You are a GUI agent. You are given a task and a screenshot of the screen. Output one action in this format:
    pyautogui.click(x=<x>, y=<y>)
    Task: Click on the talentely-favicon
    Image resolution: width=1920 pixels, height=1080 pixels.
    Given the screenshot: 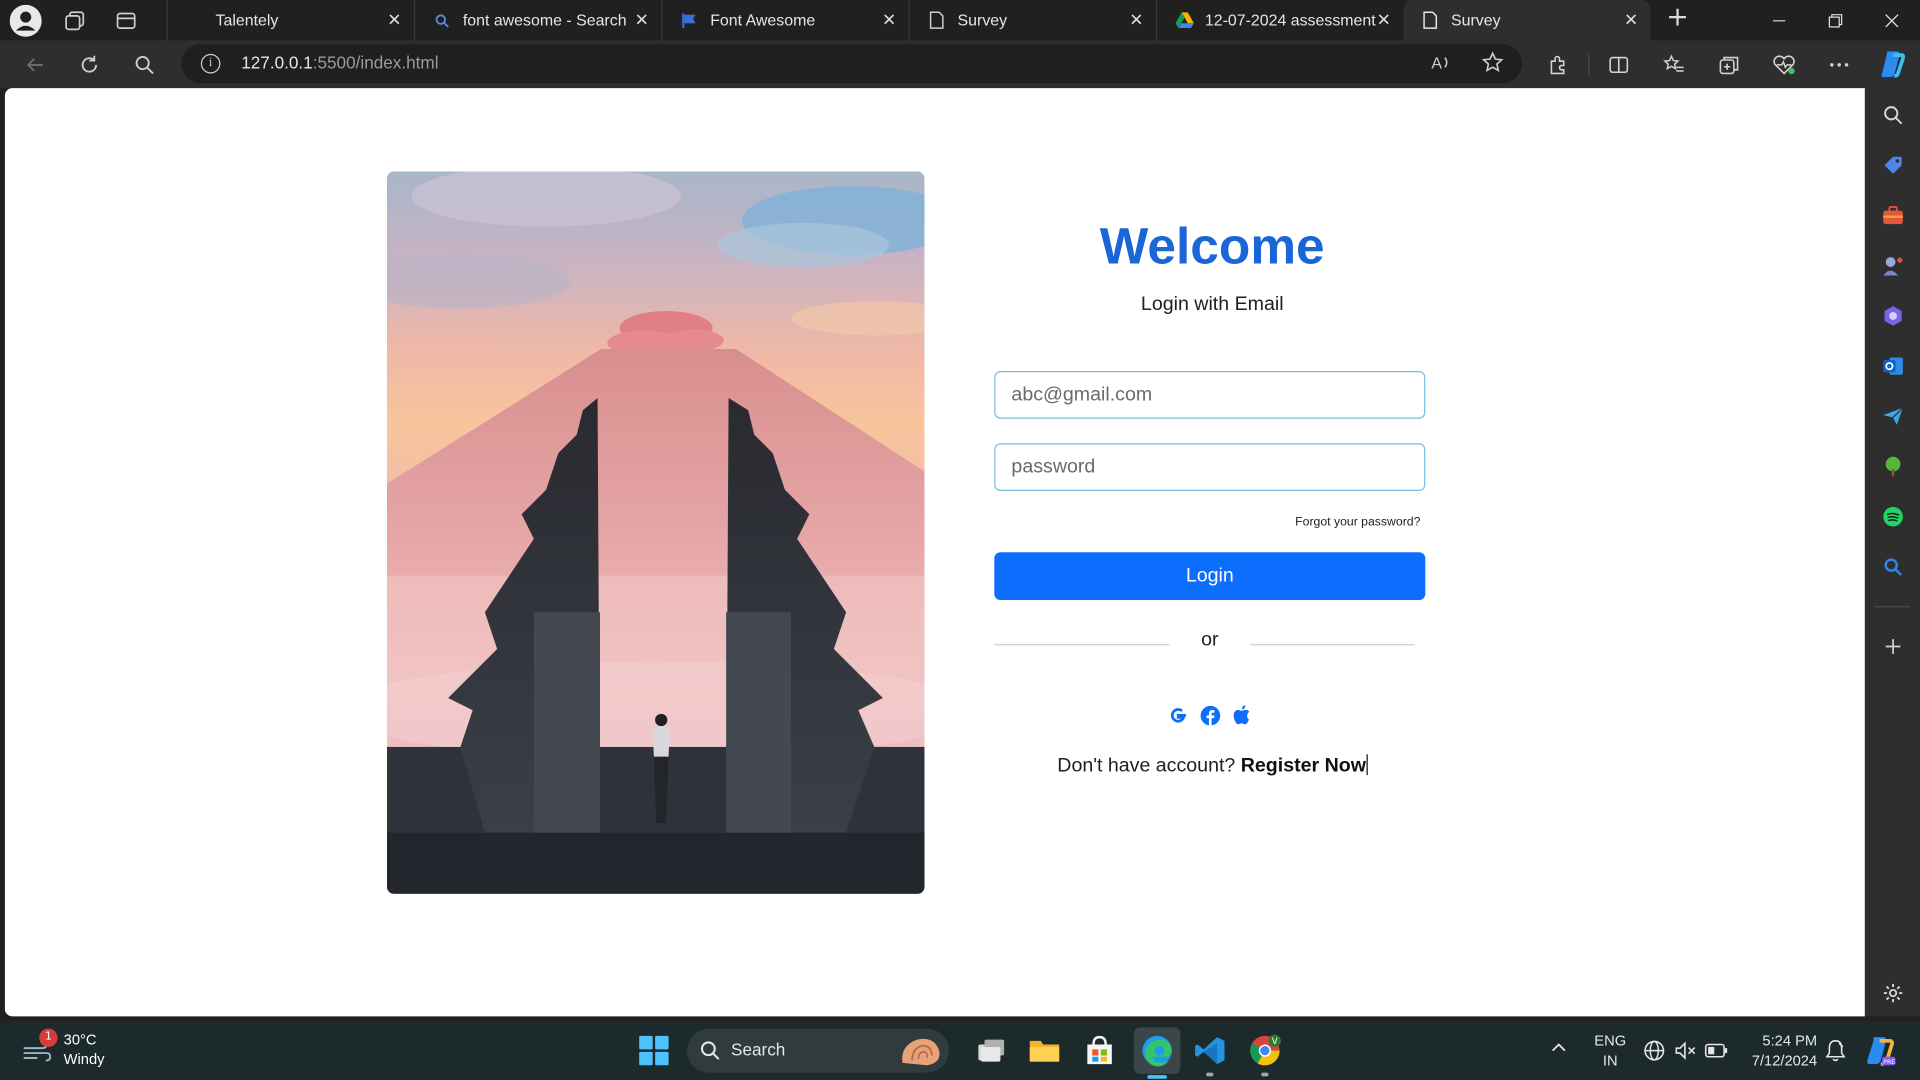 What is the action you would take?
    pyautogui.click(x=195, y=20)
    